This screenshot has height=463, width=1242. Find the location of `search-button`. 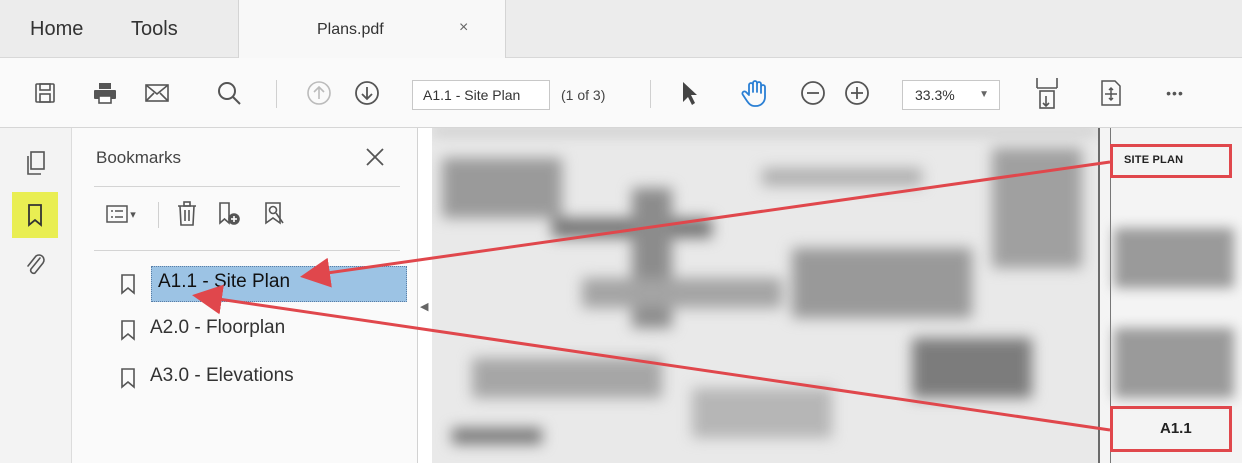

search-button is located at coordinates (229, 93).